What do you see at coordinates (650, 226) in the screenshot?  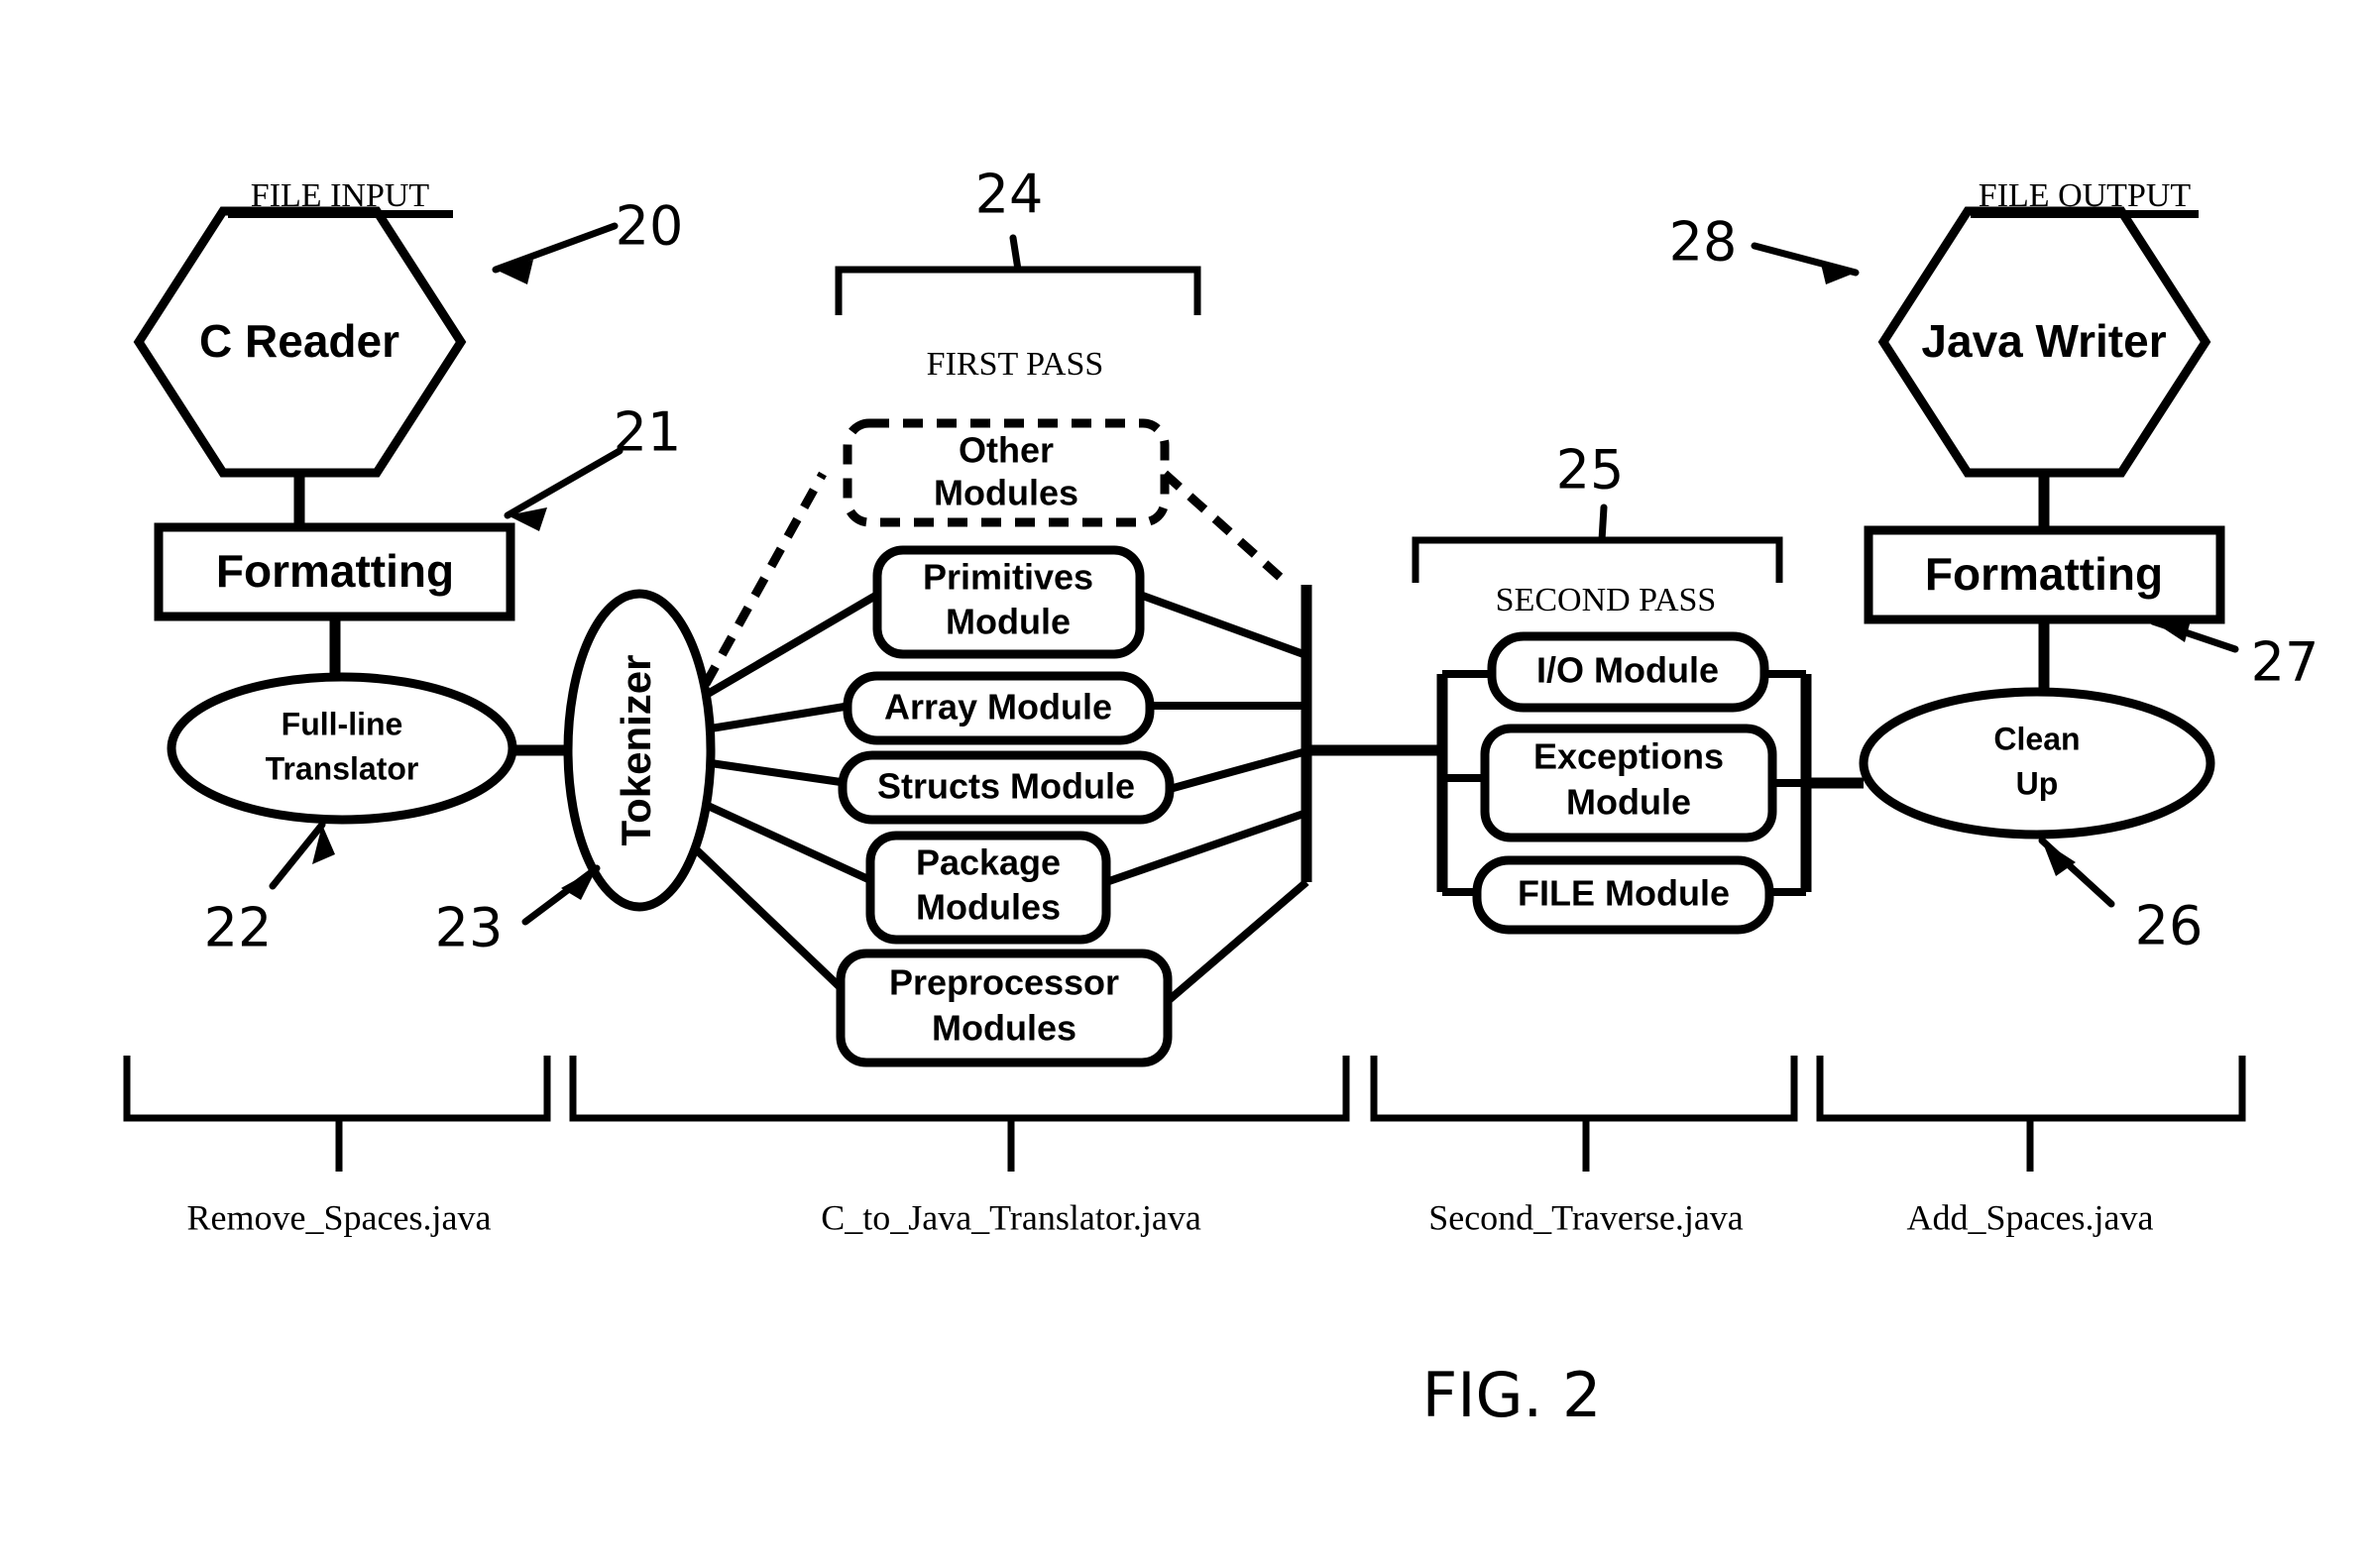 I see `ref-20-number: 20` at bounding box center [650, 226].